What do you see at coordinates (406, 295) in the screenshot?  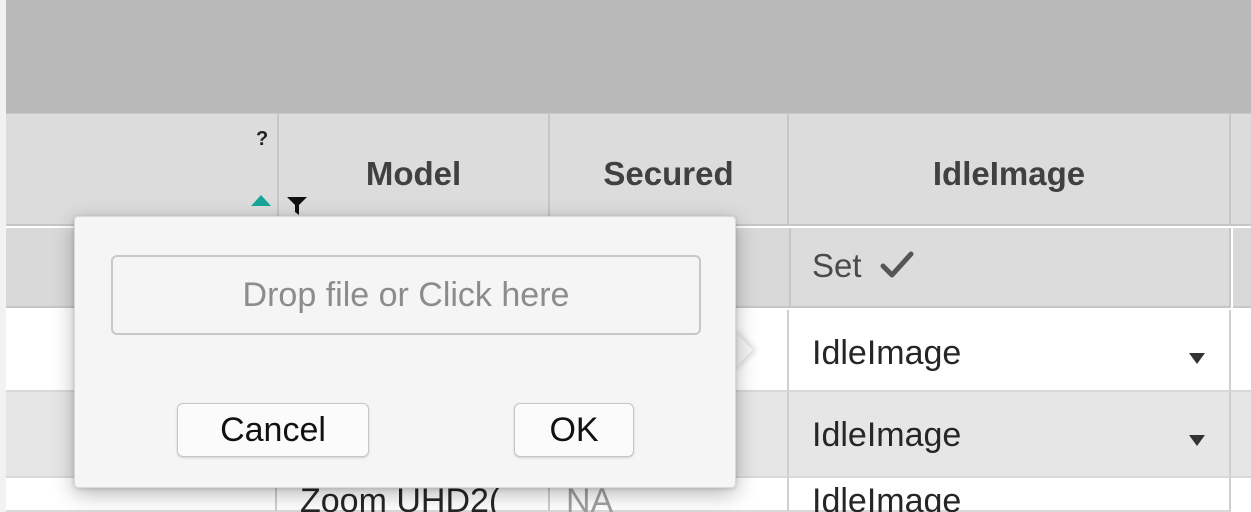 I see `file-drop-zone: Drop file or Click here` at bounding box center [406, 295].